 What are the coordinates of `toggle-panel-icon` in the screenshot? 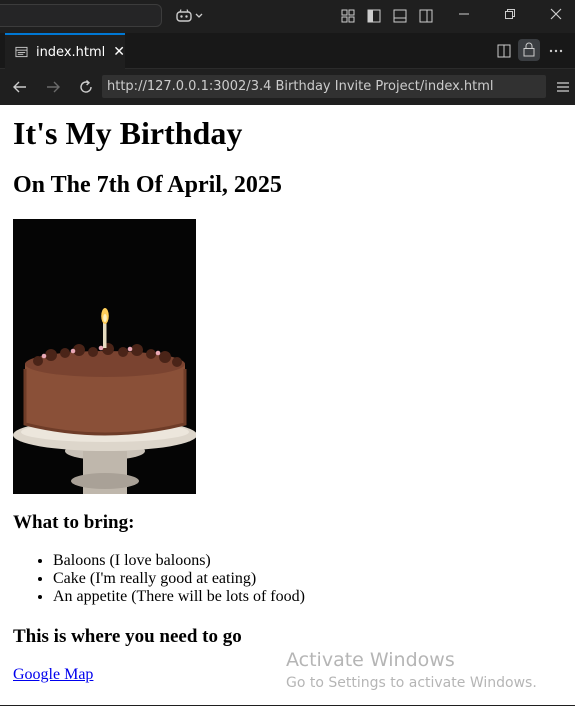 It's located at (400, 16).